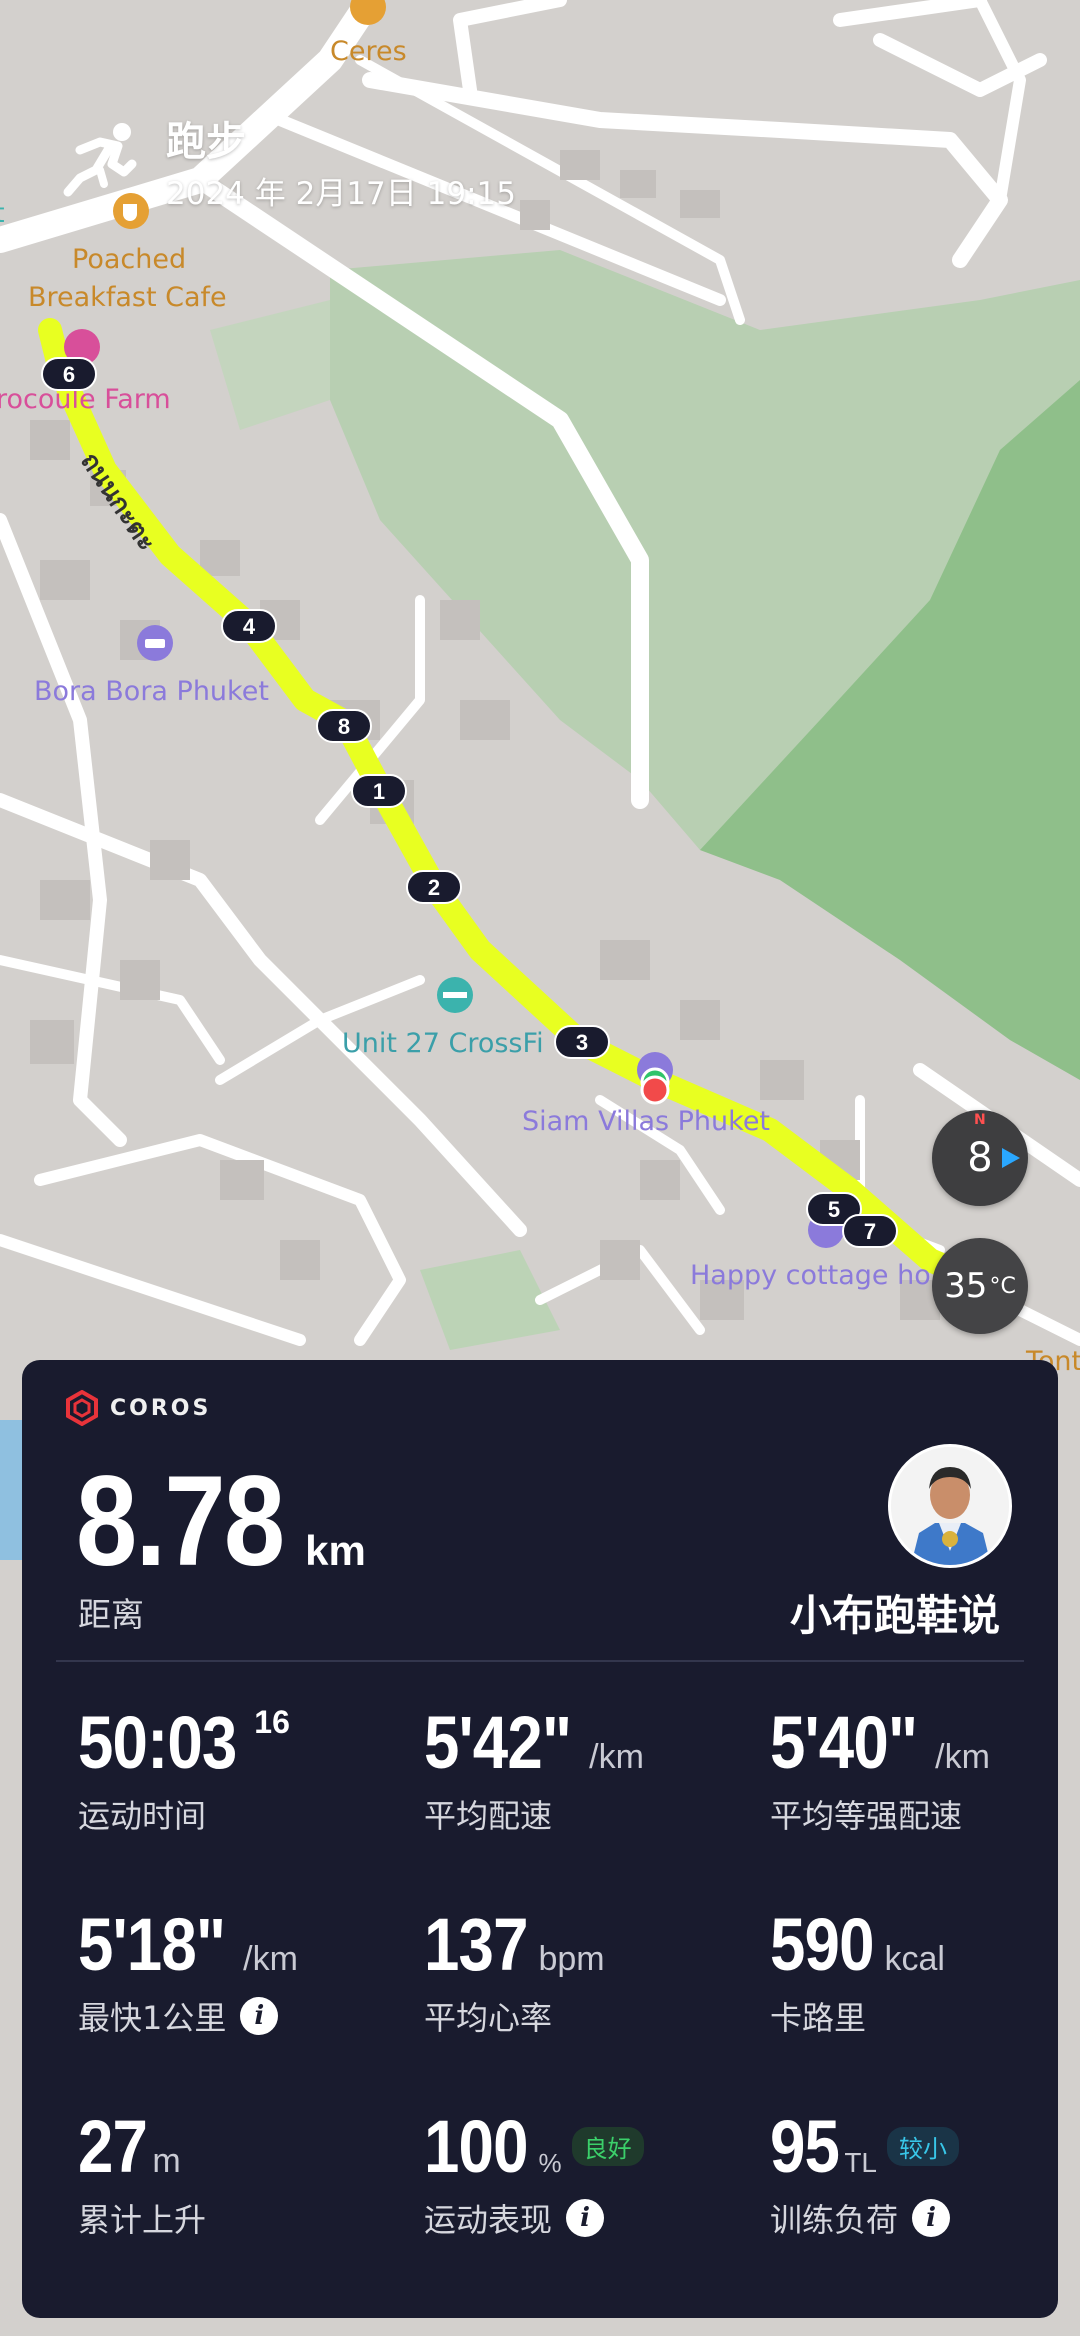 The height and width of the screenshot is (2341, 1080). What do you see at coordinates (488, 2018) in the screenshot?
I see `avg-hr-label: 平均心率` at bounding box center [488, 2018].